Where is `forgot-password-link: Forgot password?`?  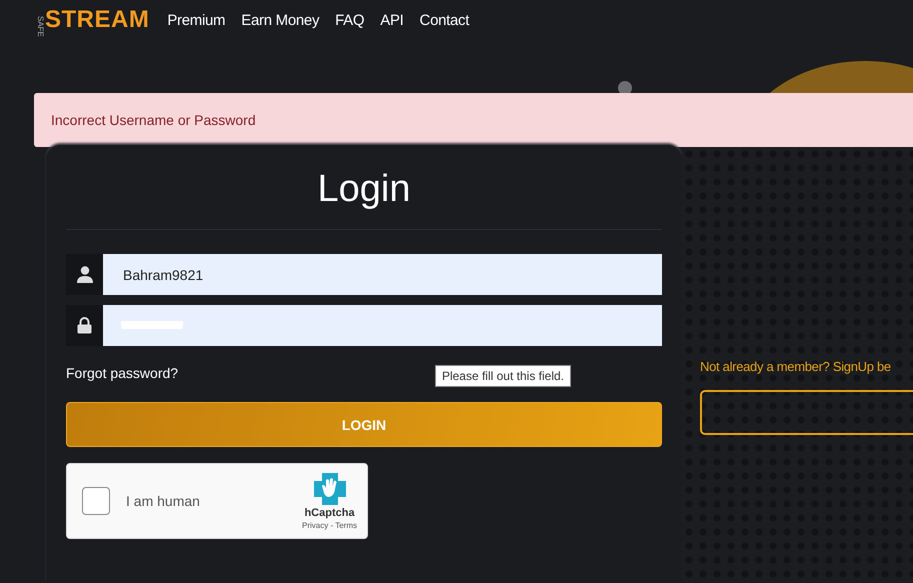 forgot-password-link: Forgot password? is located at coordinates (122, 373).